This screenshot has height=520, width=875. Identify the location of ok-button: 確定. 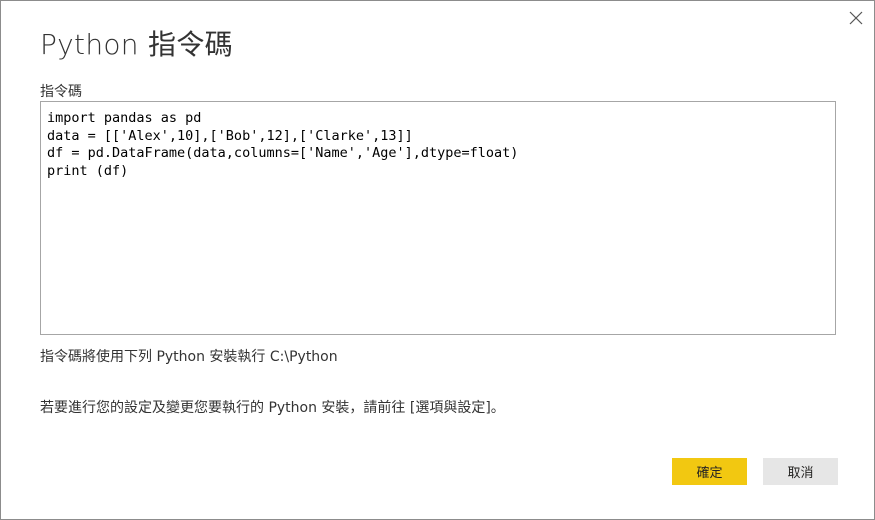
(709, 471).